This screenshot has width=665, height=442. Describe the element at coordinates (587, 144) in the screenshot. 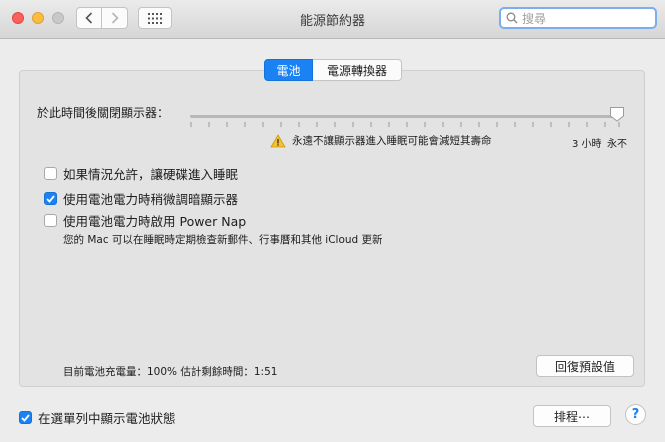

I see `tick-label-3-hours: 3 小時` at that location.